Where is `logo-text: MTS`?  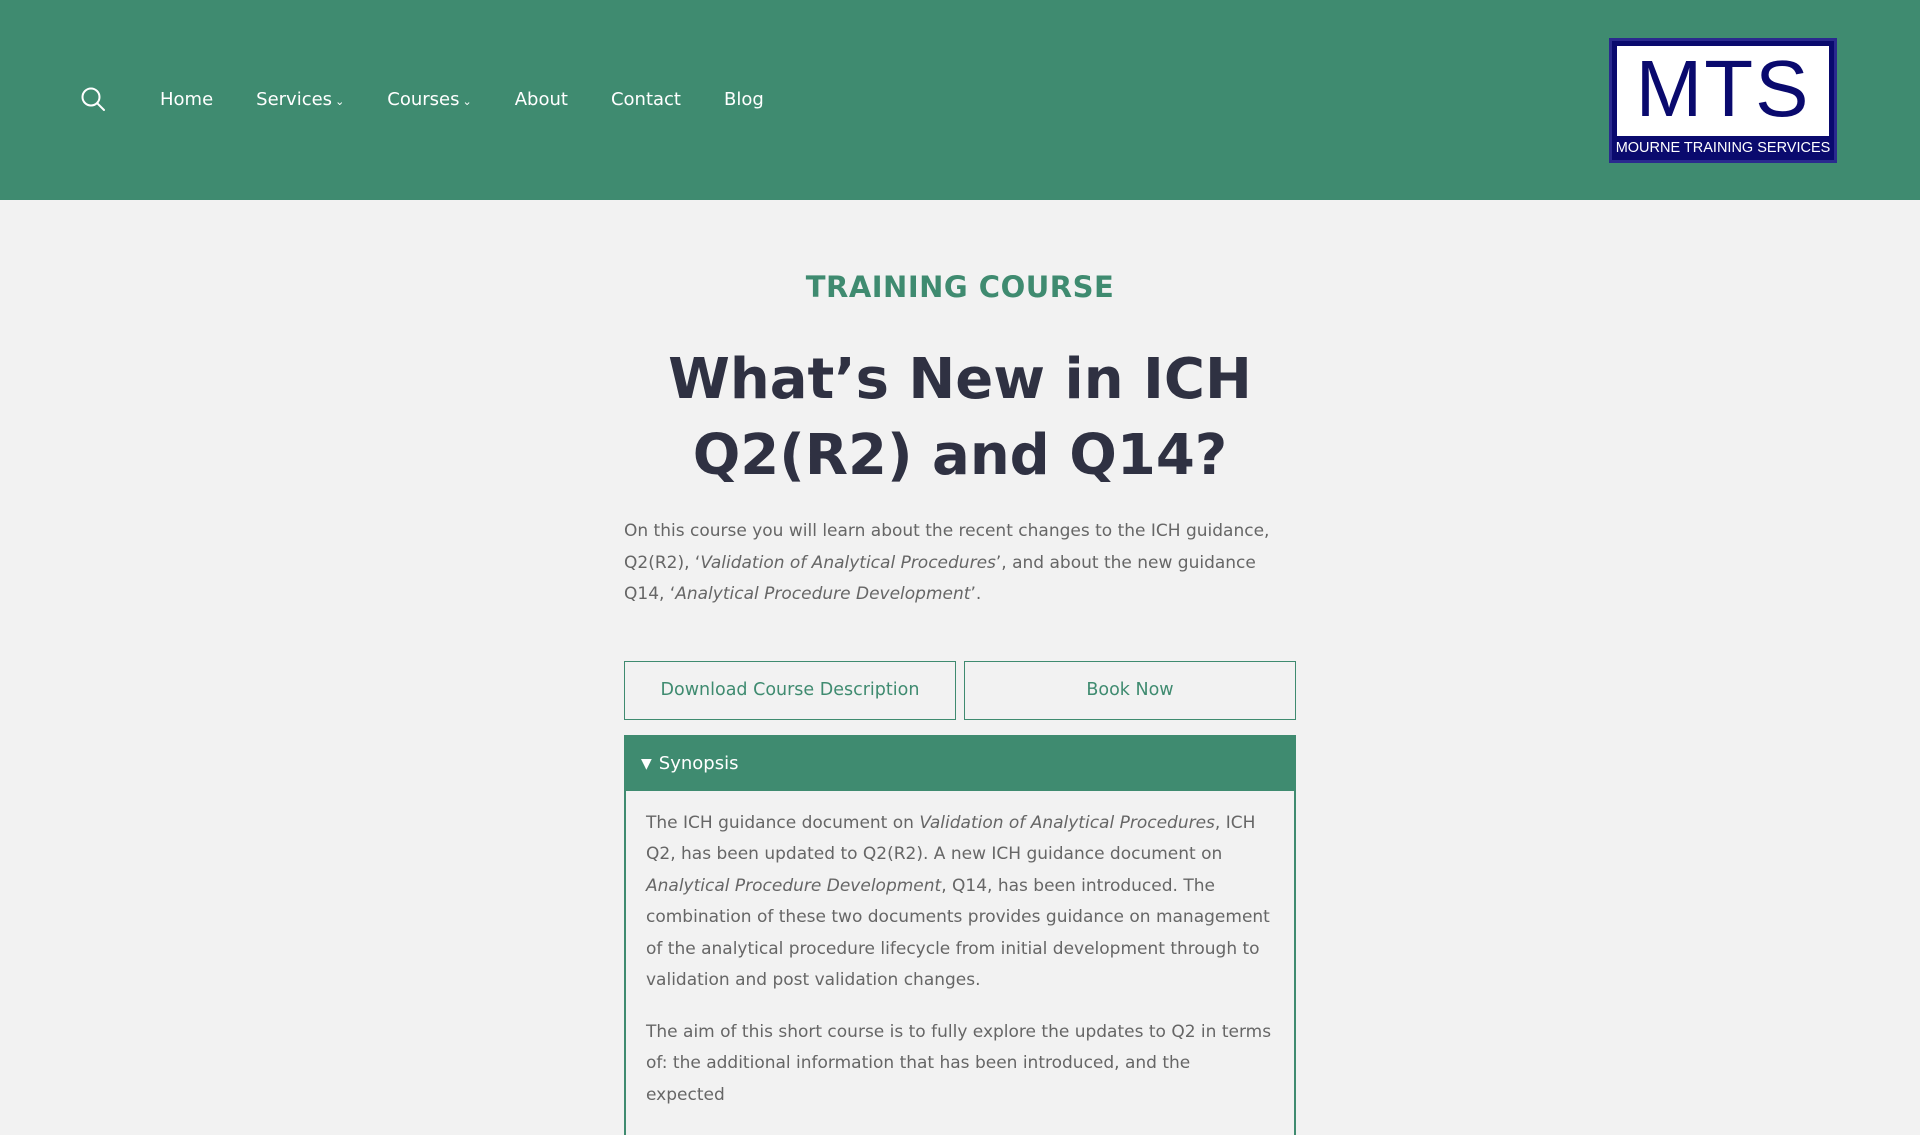
logo-text: MTS is located at coordinates (1723, 88).